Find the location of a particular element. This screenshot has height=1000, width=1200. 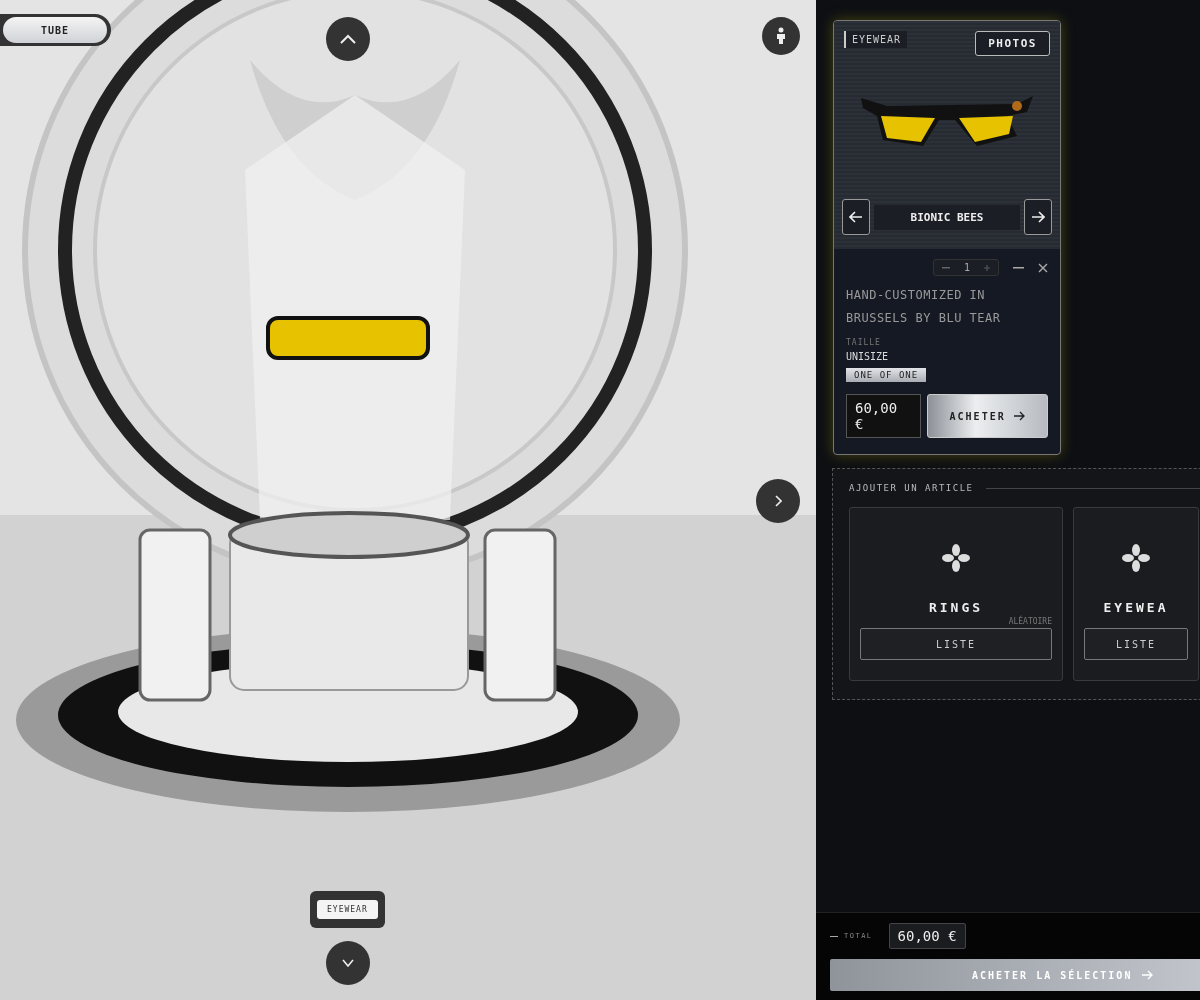

size-value: UNISIZE is located at coordinates (867, 356).